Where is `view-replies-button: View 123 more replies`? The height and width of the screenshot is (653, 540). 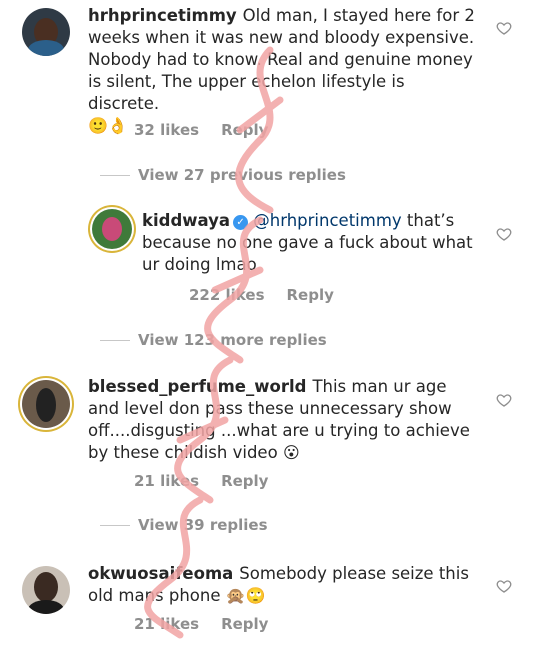
view-replies-button: View 123 more replies is located at coordinates (213, 340).